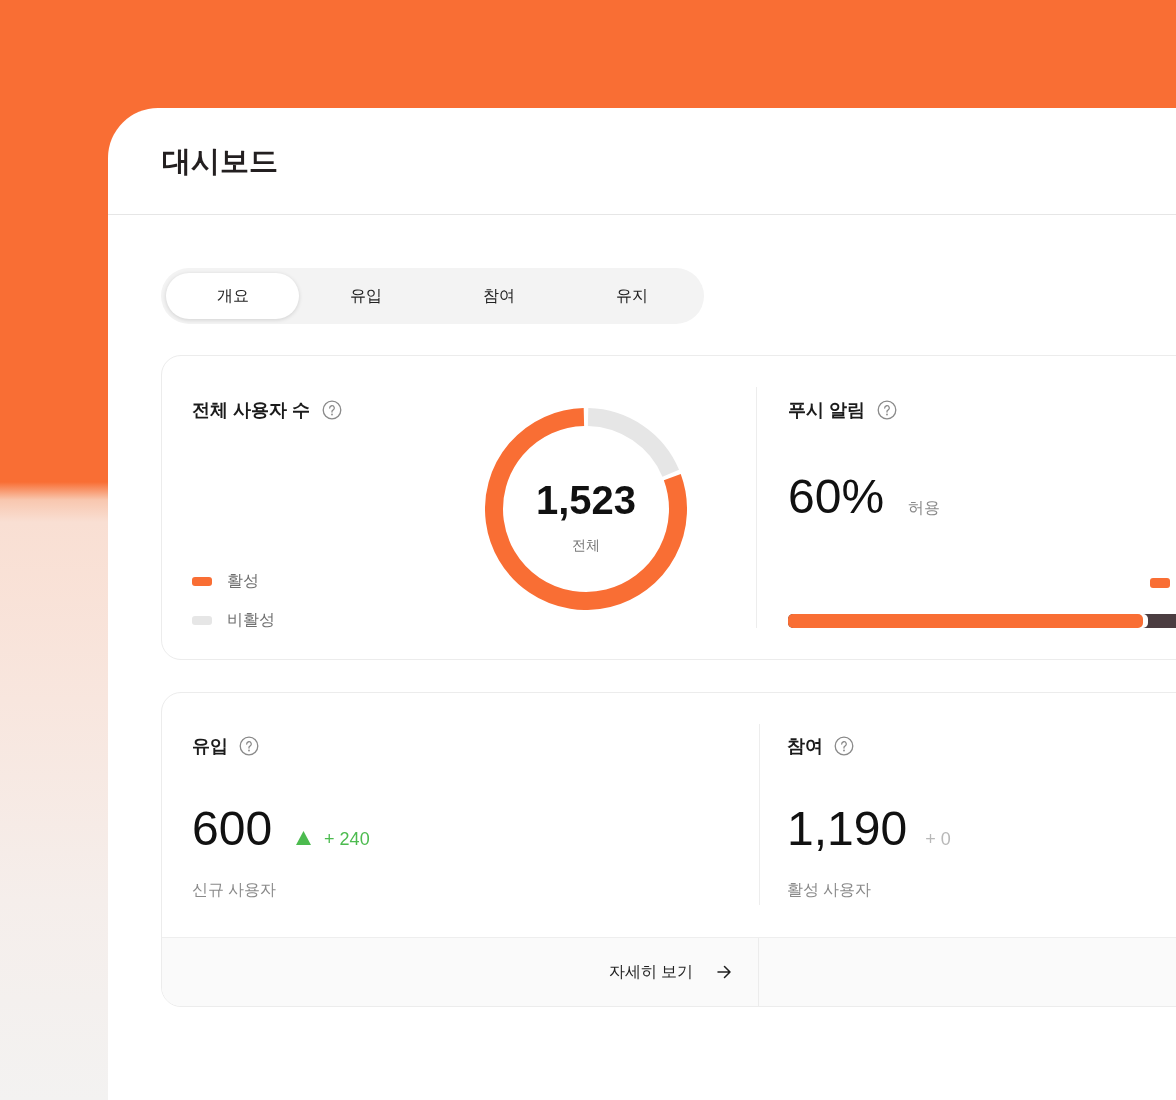  Describe the element at coordinates (210, 746) in the screenshot. I see `card-title: 유입` at that location.